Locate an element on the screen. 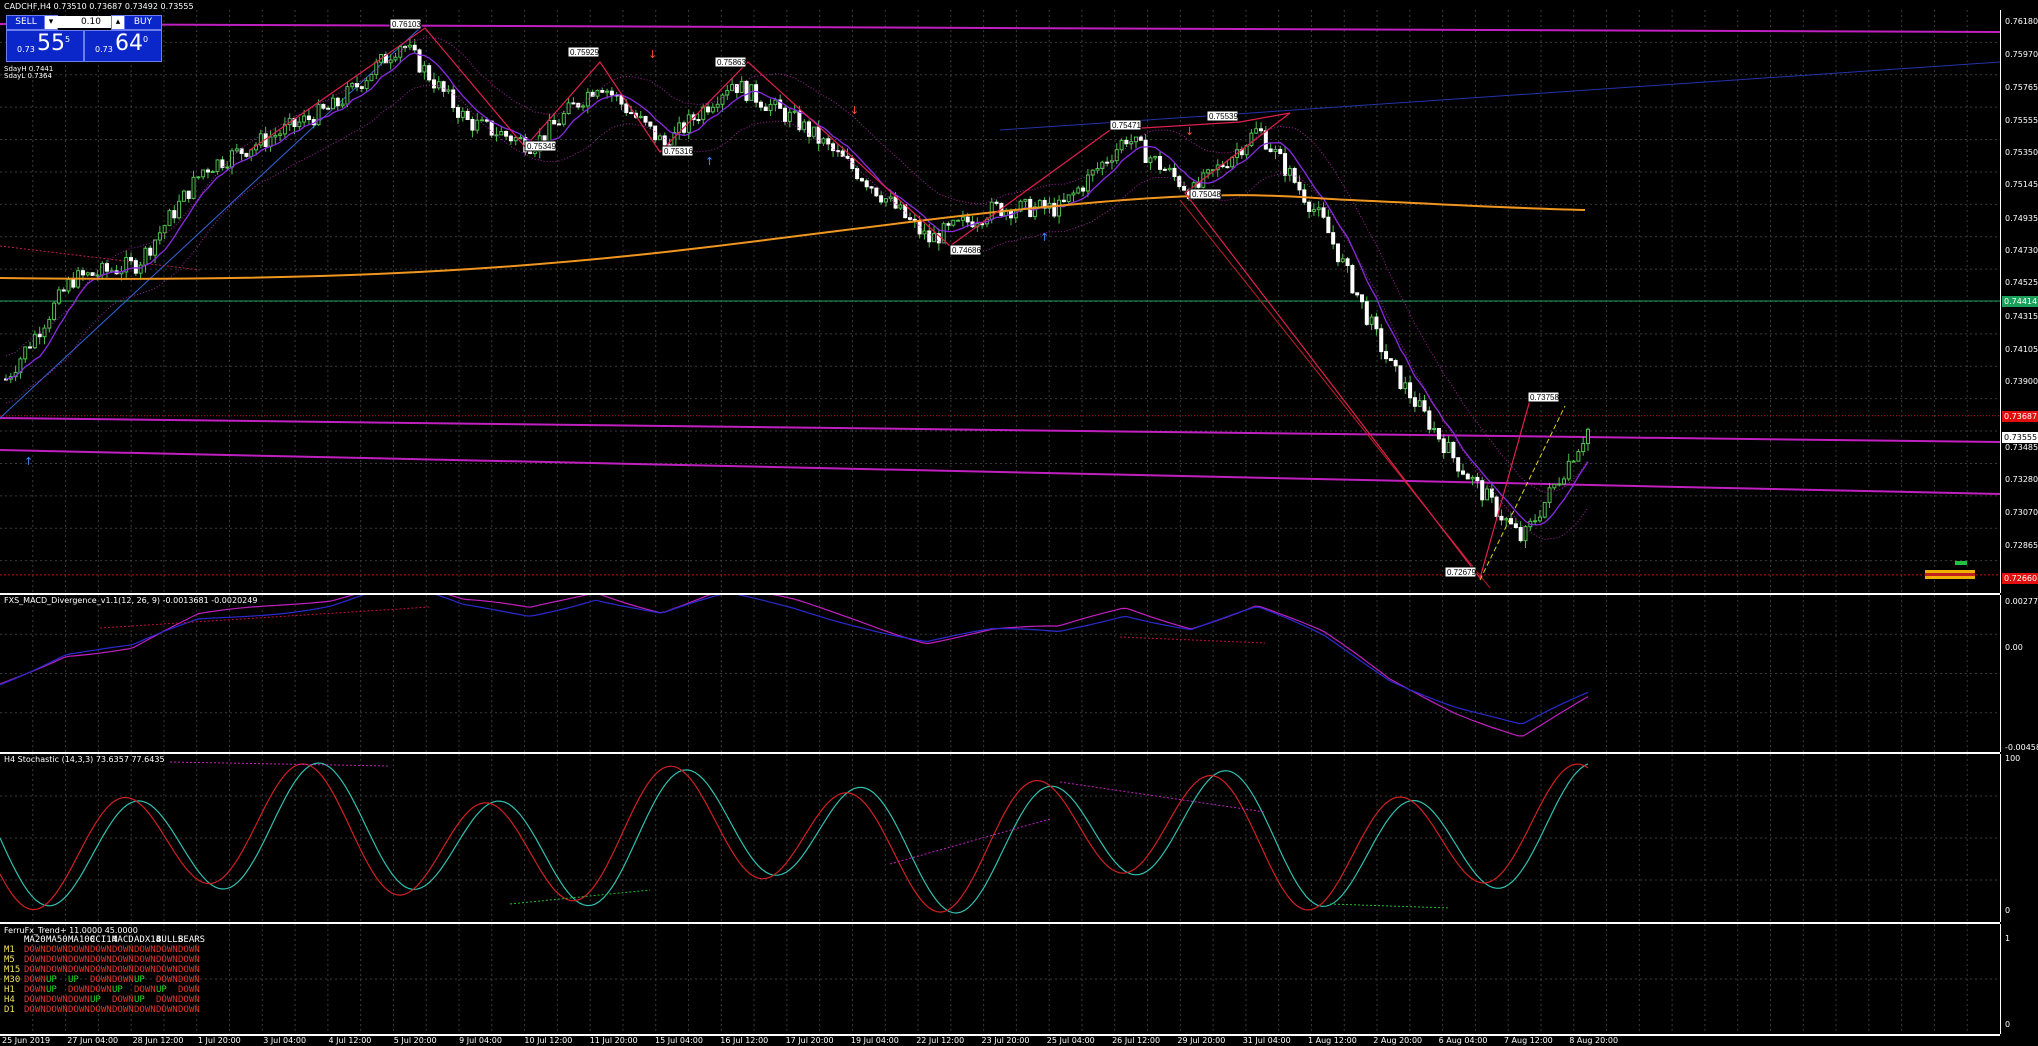  one-click-trading-panel: SELL ▾ 0.10 ▴ BUY 0.73 55 5 0.73 64 0 is located at coordinates (83, 38).